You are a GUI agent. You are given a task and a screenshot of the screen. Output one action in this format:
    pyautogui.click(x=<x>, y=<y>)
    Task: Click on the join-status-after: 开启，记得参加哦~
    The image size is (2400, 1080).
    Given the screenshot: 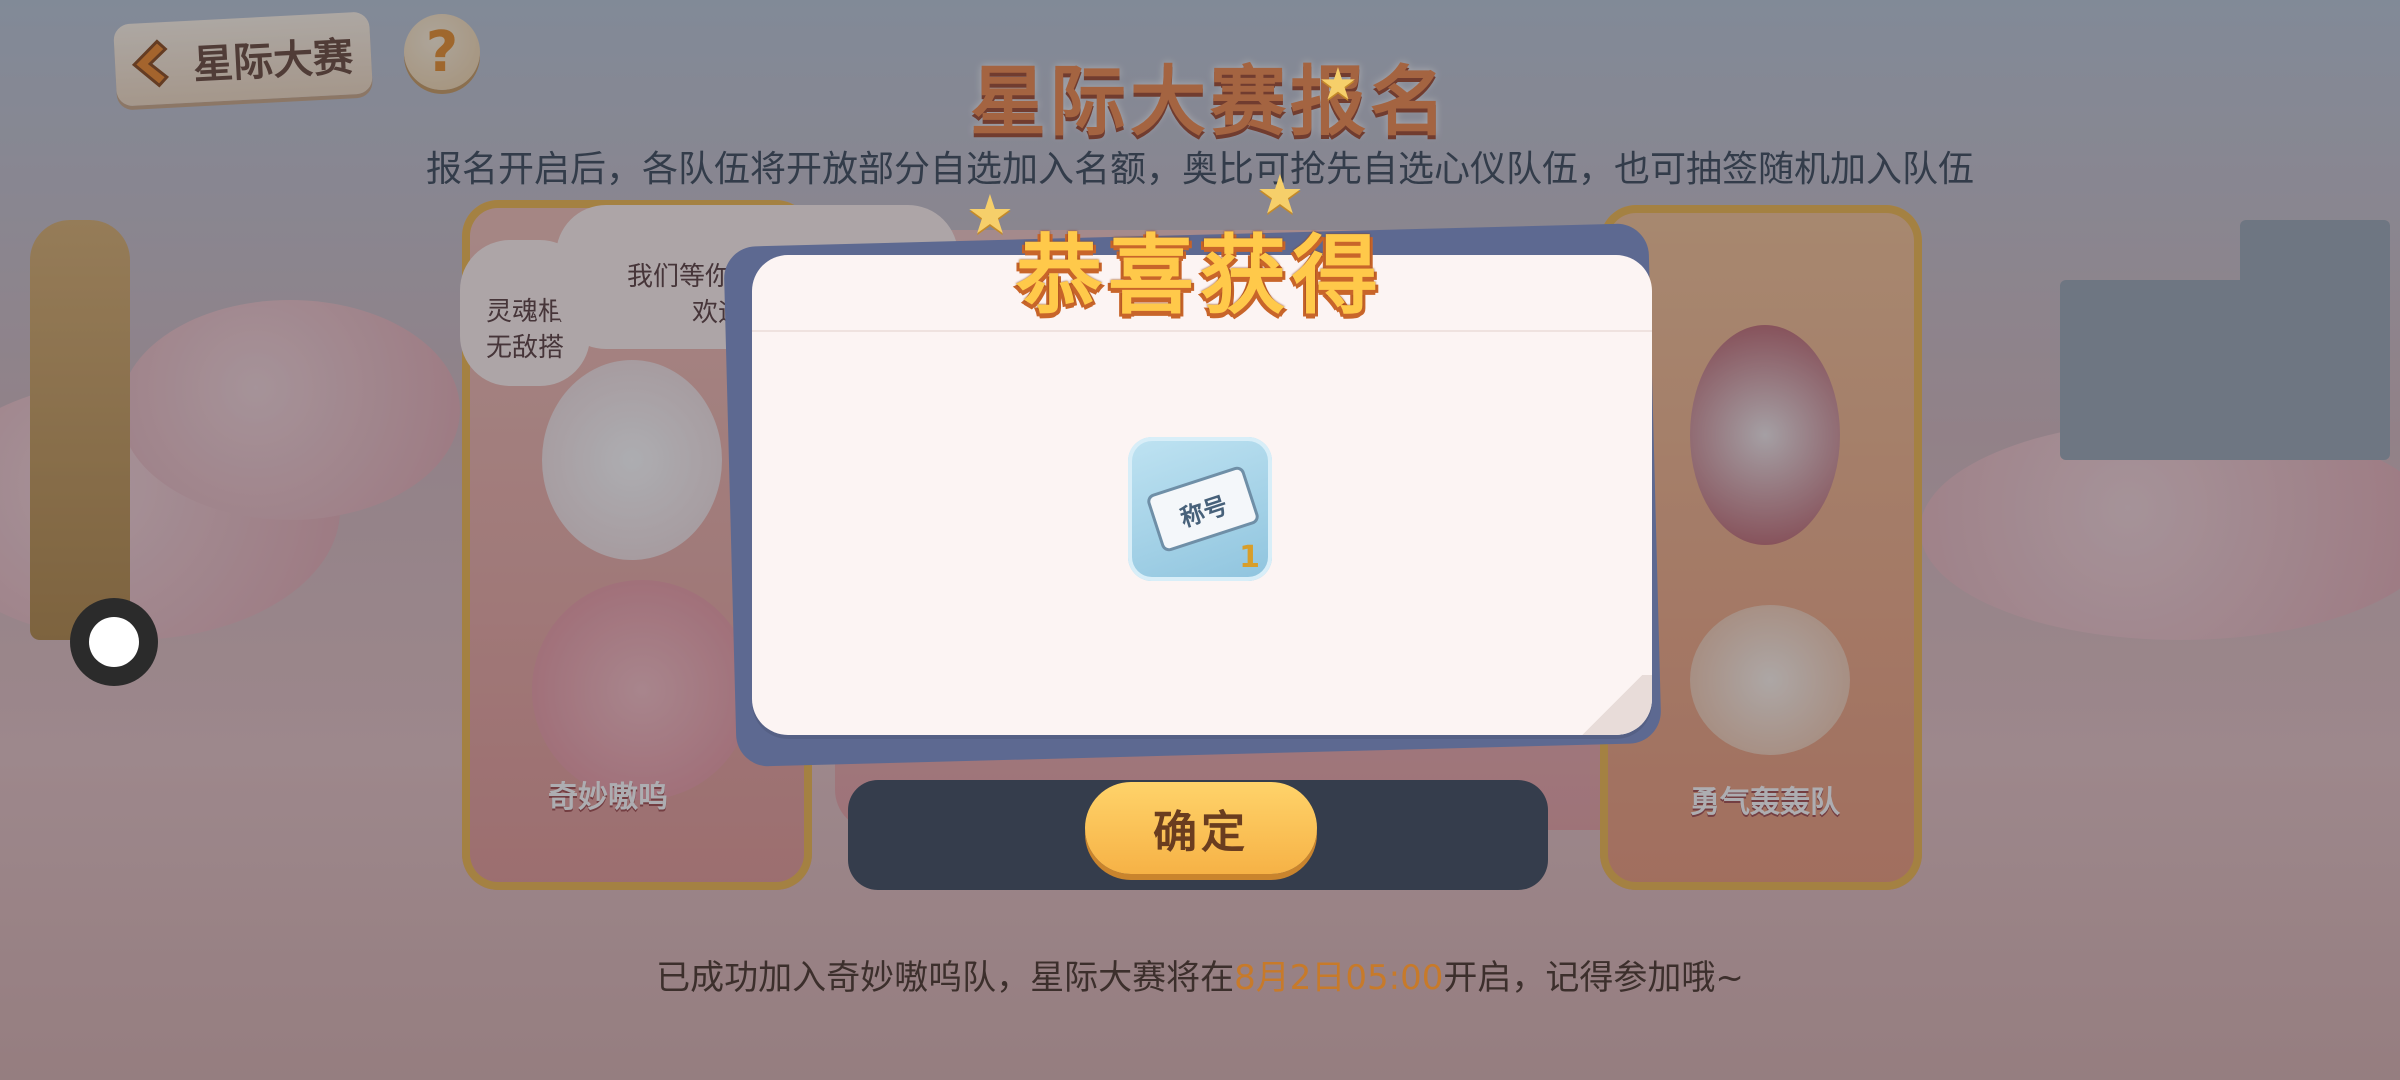 What is the action you would take?
    pyautogui.click(x=1593, y=978)
    